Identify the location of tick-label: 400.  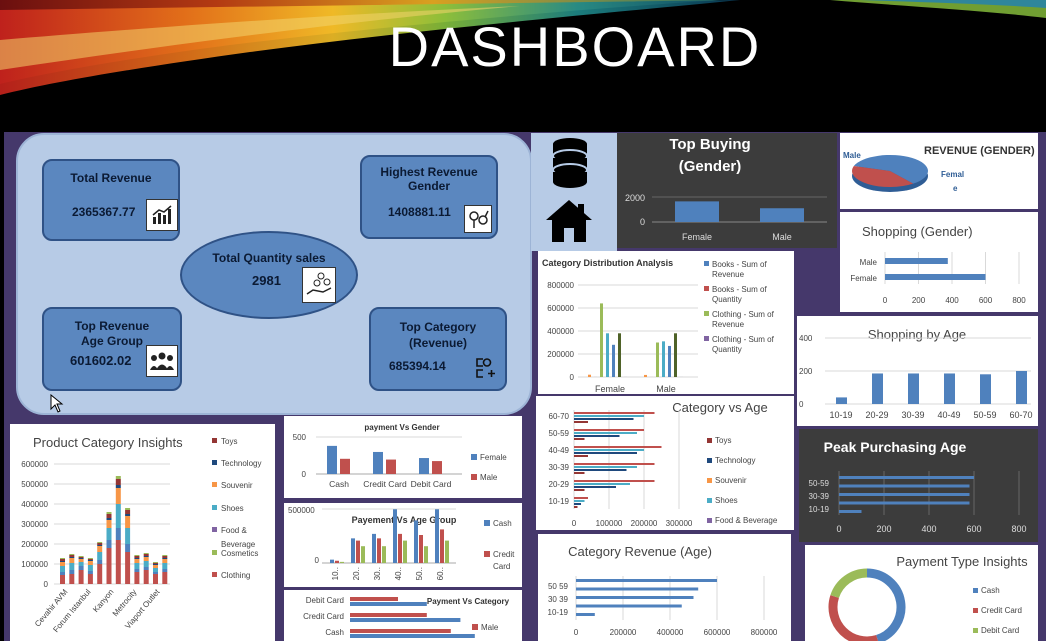
(952, 300).